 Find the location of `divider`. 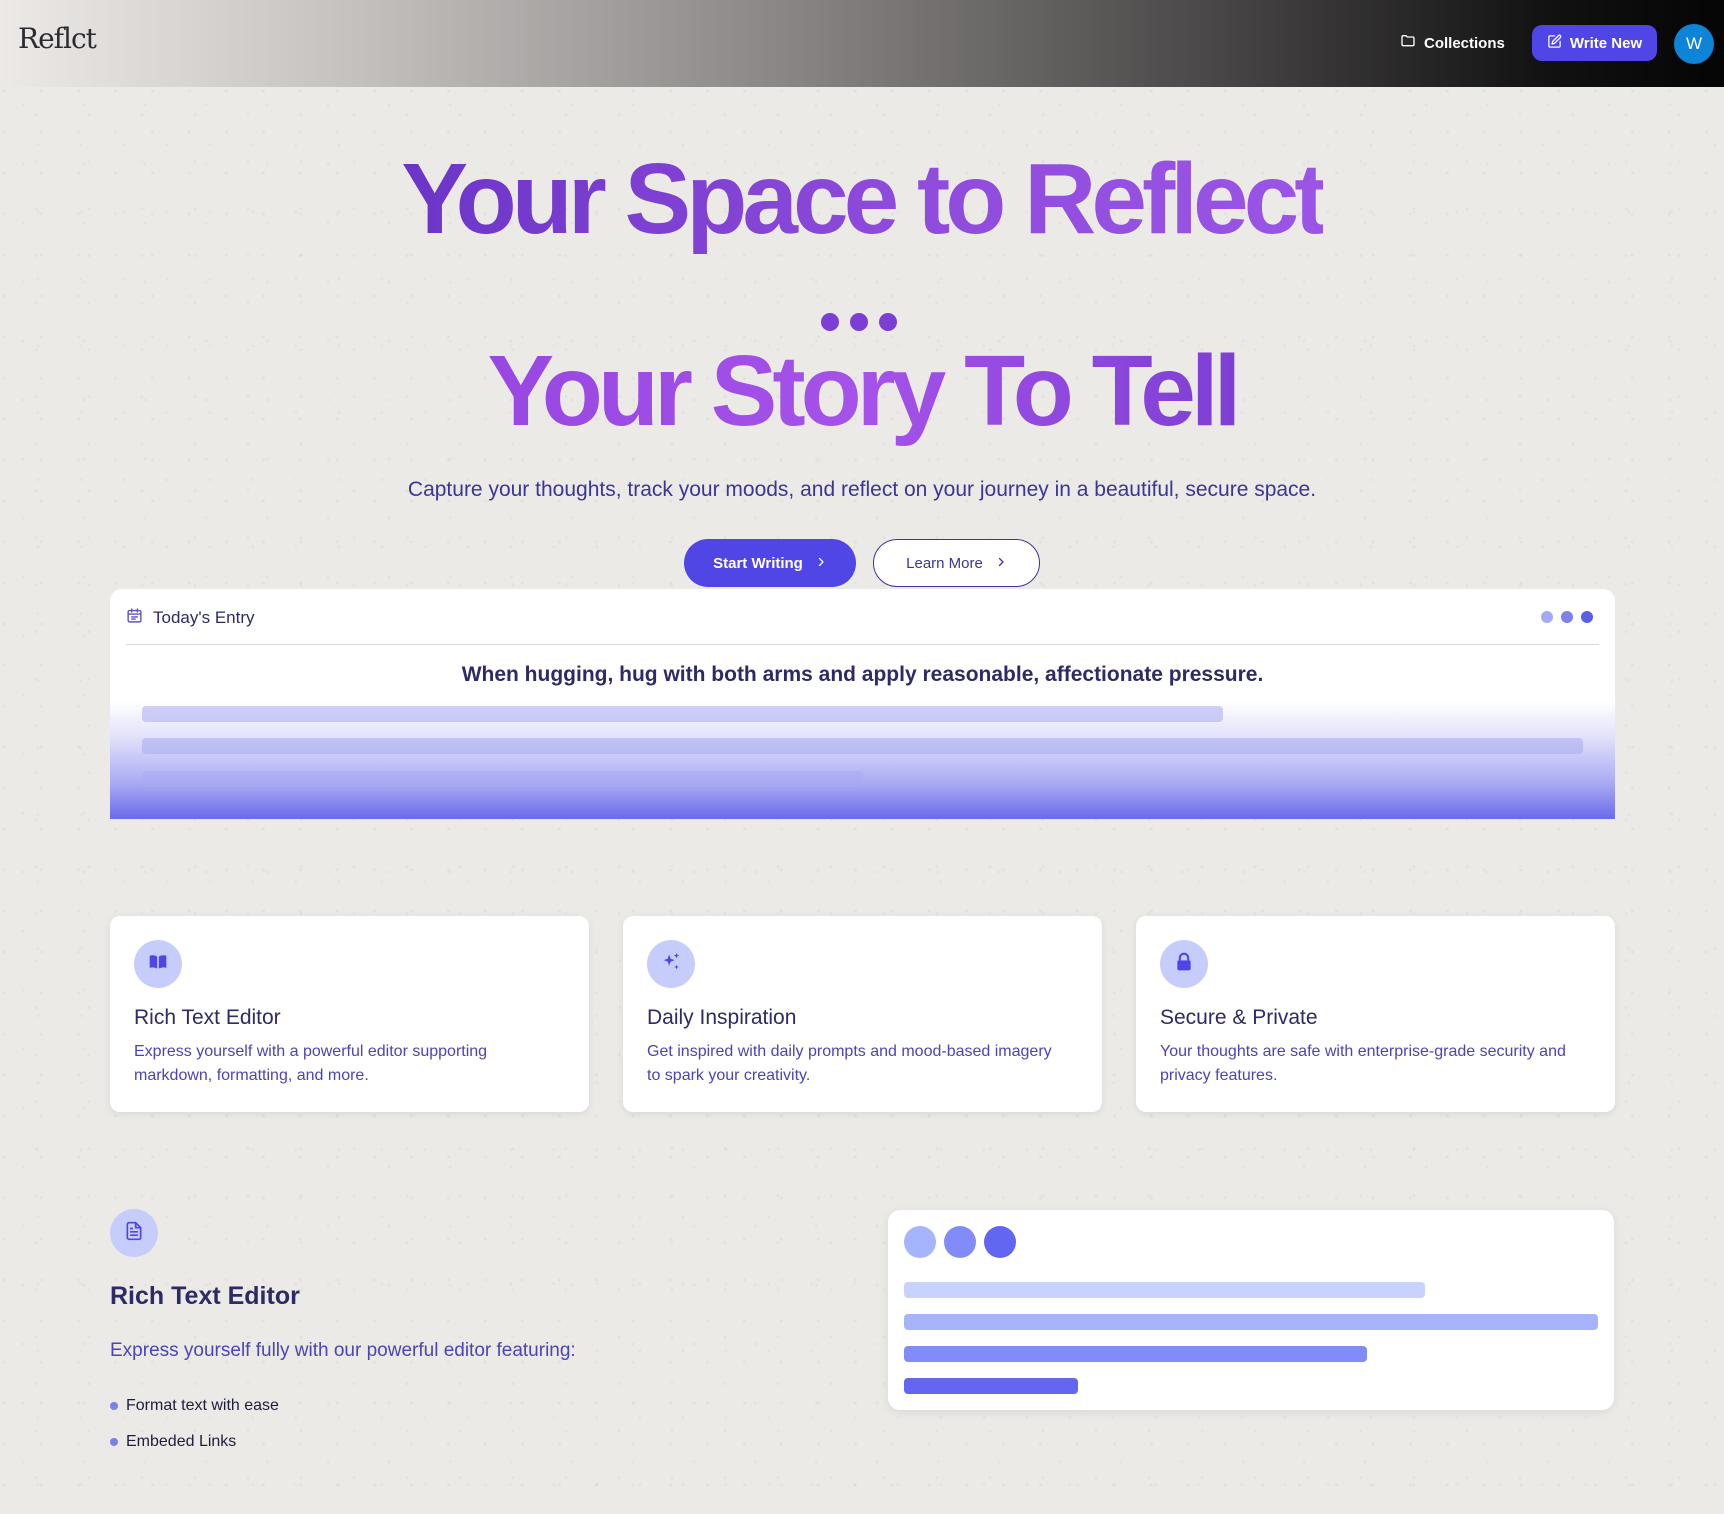

divider is located at coordinates (862, 644).